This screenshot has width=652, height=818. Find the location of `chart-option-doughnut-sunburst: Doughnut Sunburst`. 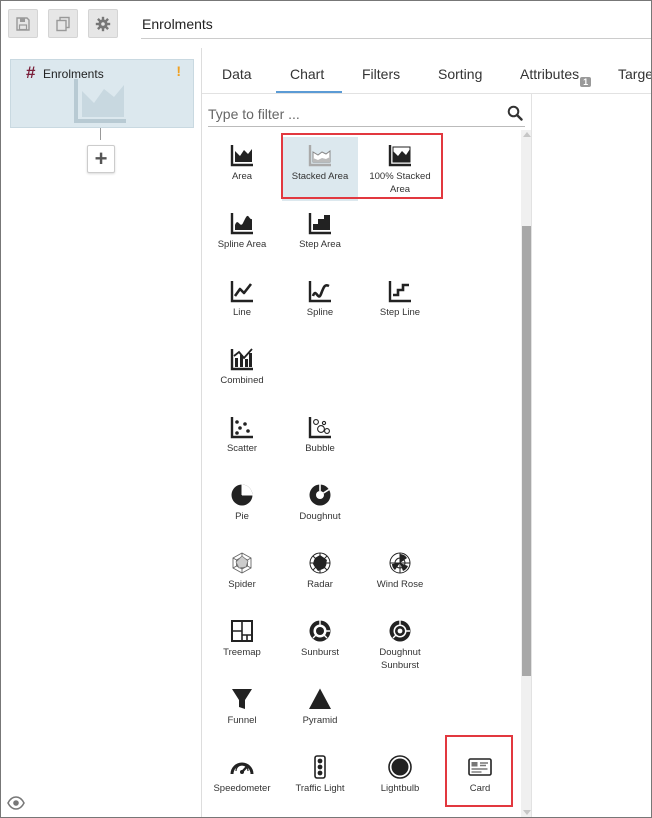

chart-option-doughnut-sunburst: Doughnut Sunburst is located at coordinates (400, 645).